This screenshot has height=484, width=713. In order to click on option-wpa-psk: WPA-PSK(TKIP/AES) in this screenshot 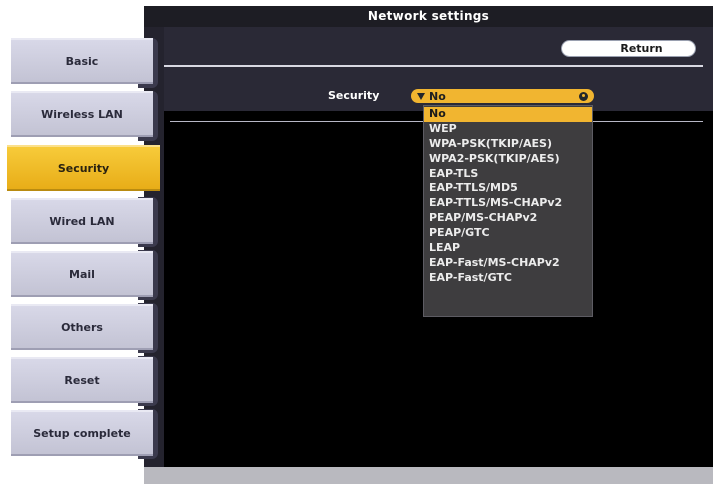, I will do `click(508, 144)`.